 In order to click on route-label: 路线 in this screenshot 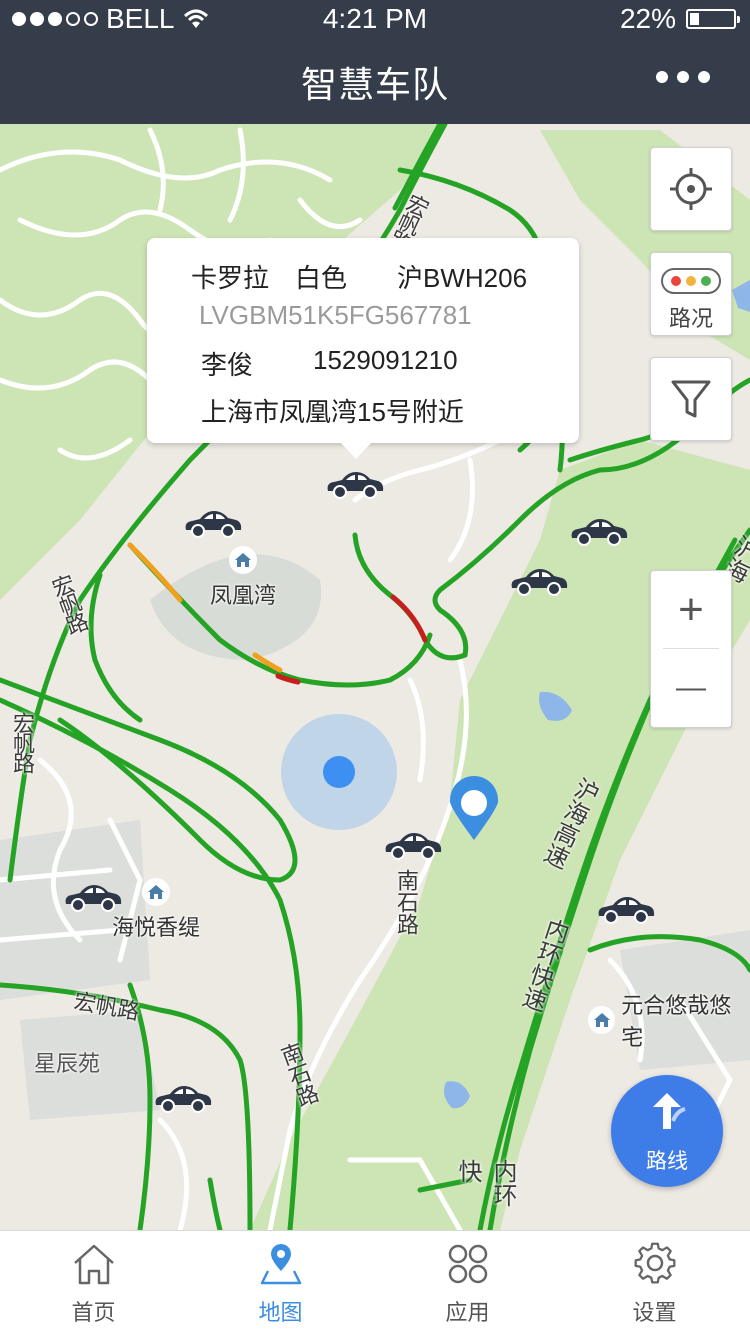, I will do `click(667, 1161)`.